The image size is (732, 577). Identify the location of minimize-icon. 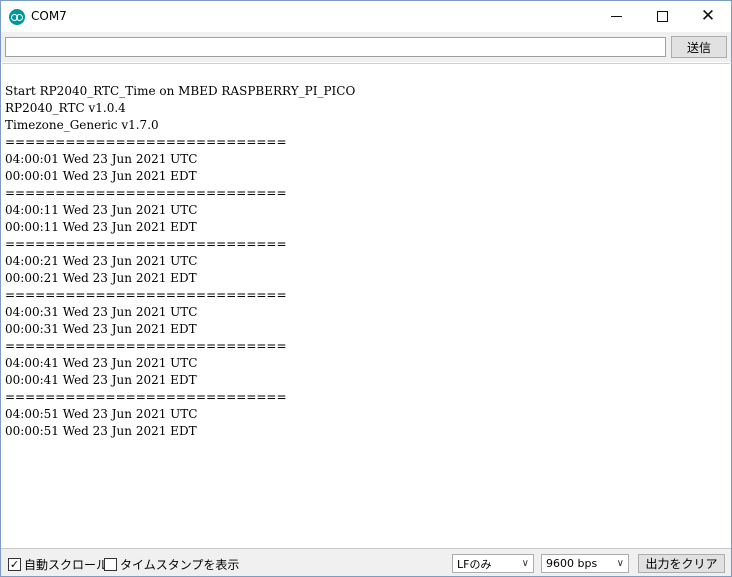
(616, 16).